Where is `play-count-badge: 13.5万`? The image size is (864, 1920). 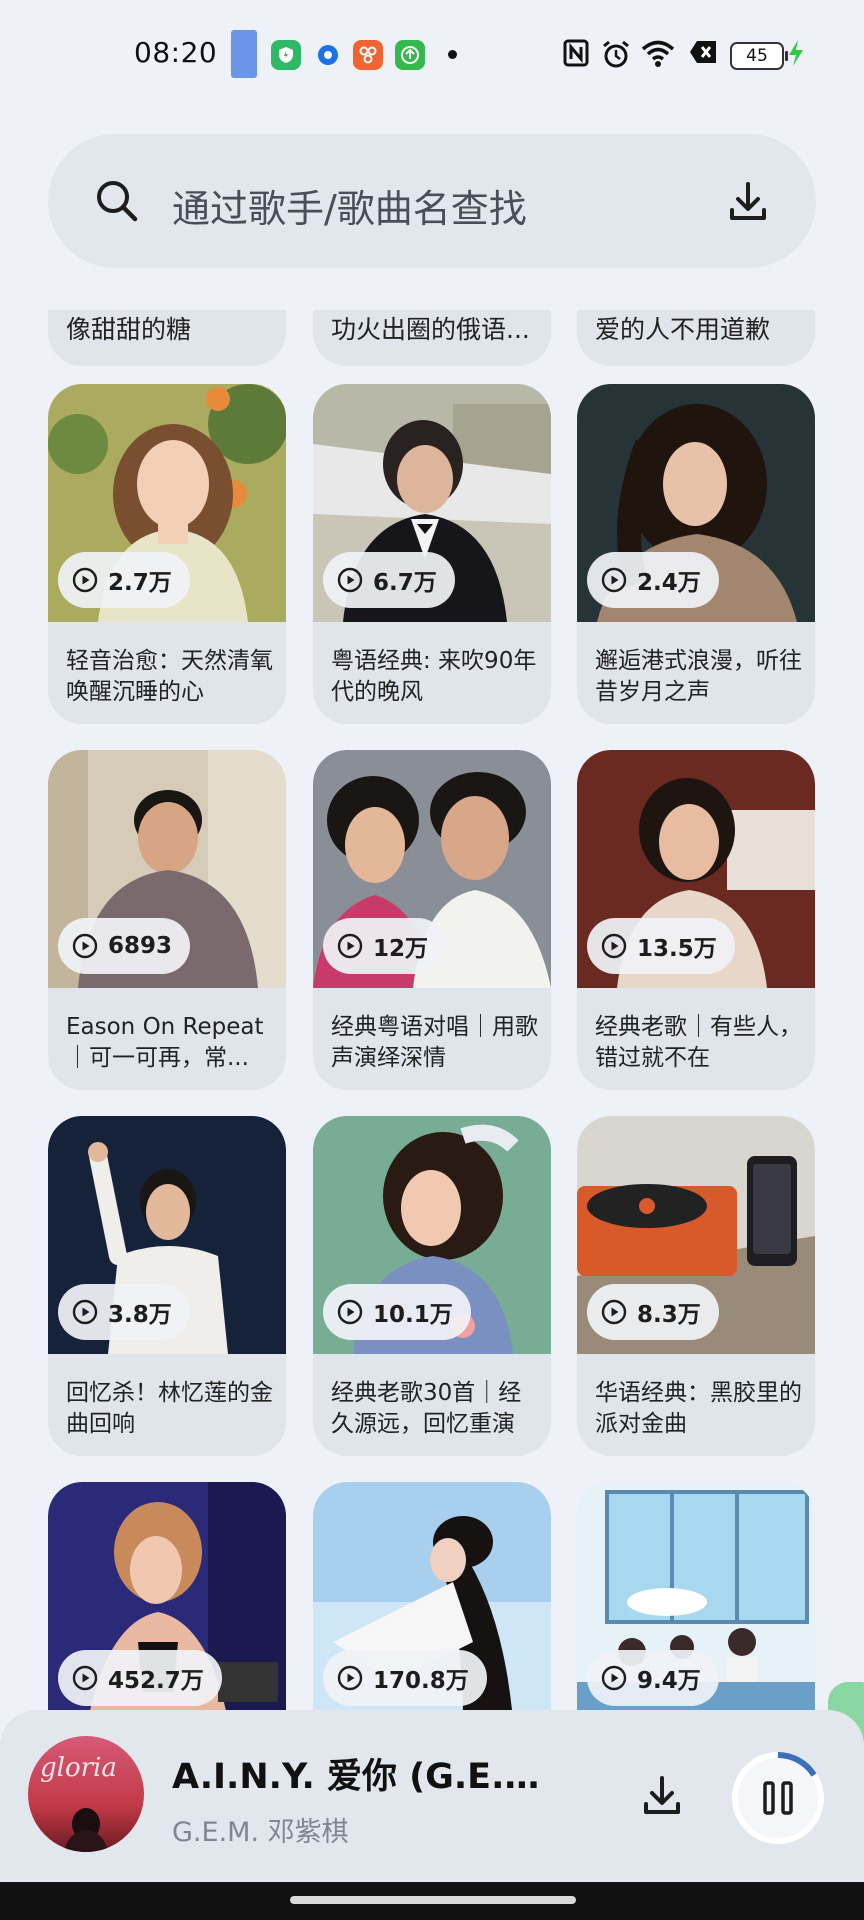
play-count-badge: 13.5万 is located at coordinates (661, 946).